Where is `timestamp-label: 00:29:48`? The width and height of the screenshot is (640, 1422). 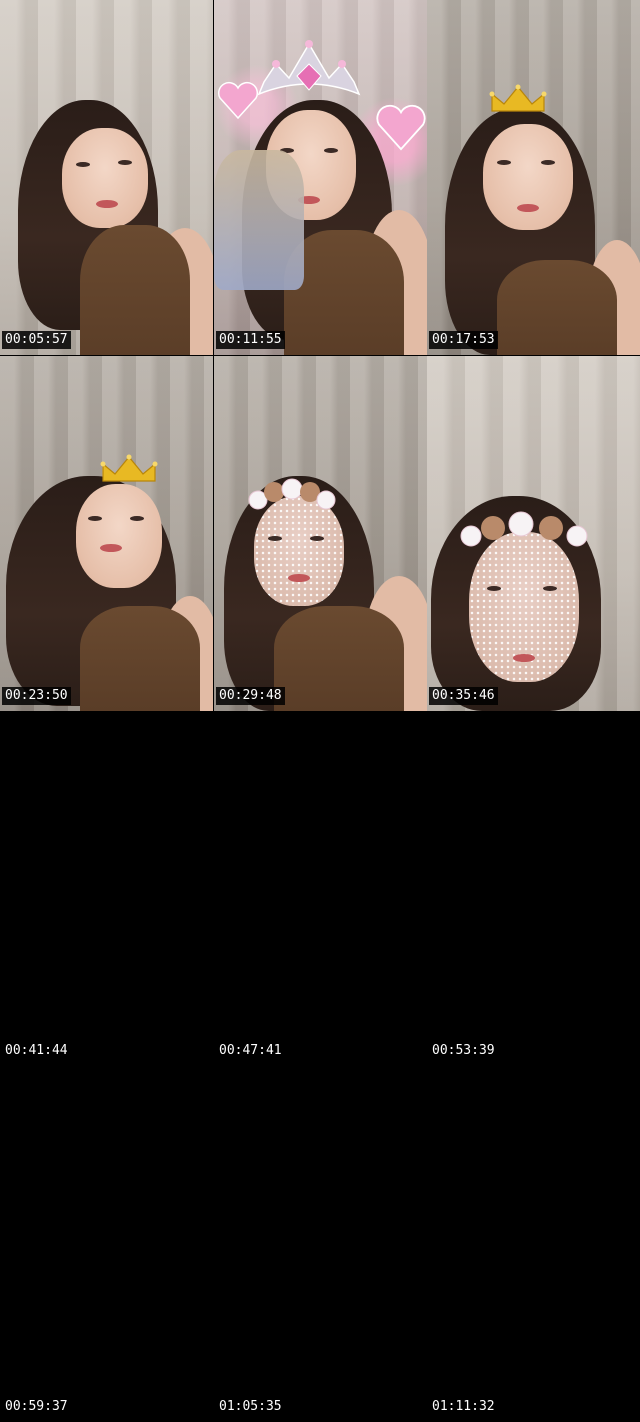 timestamp-label: 00:29:48 is located at coordinates (250, 696).